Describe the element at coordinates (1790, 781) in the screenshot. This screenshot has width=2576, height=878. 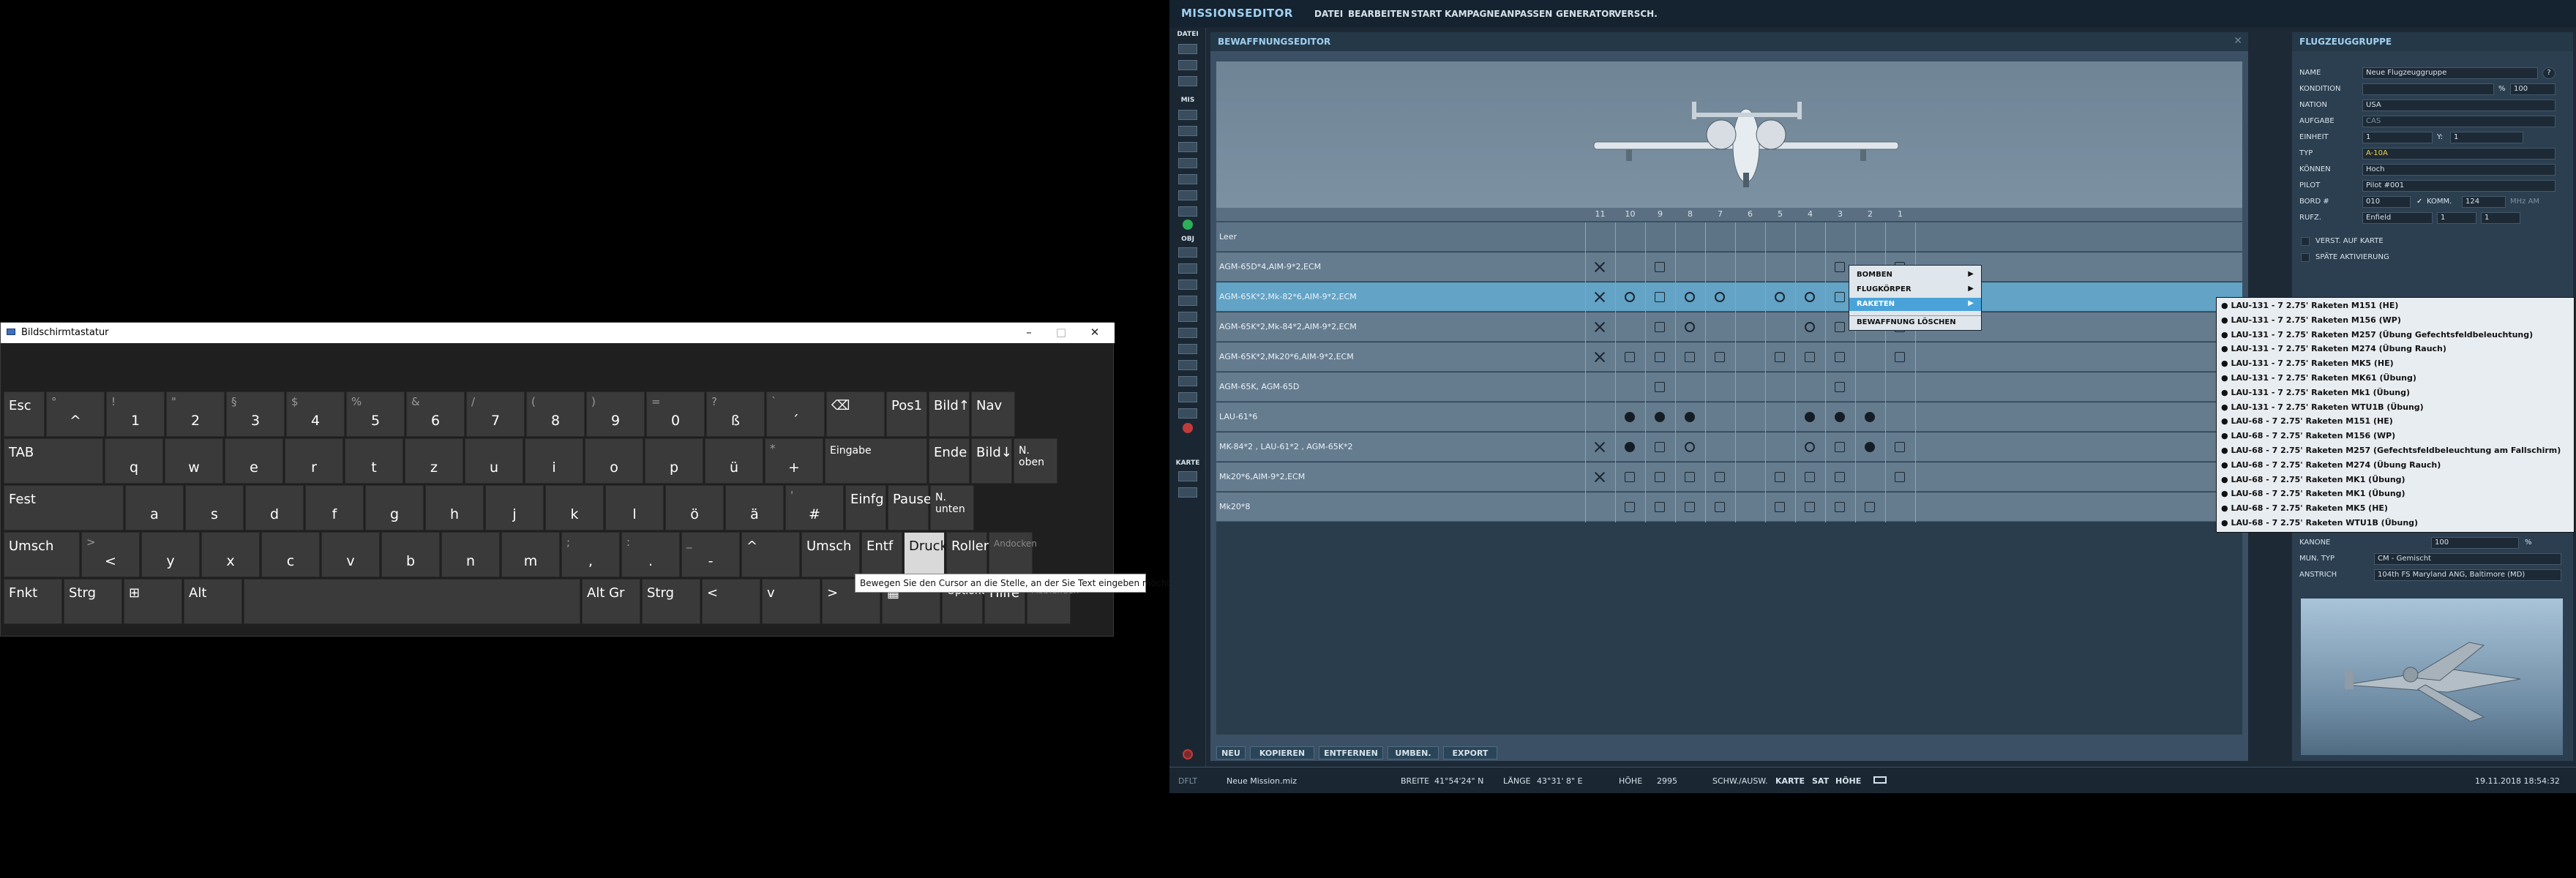
I see `map-mode-karte: KARTE` at that location.